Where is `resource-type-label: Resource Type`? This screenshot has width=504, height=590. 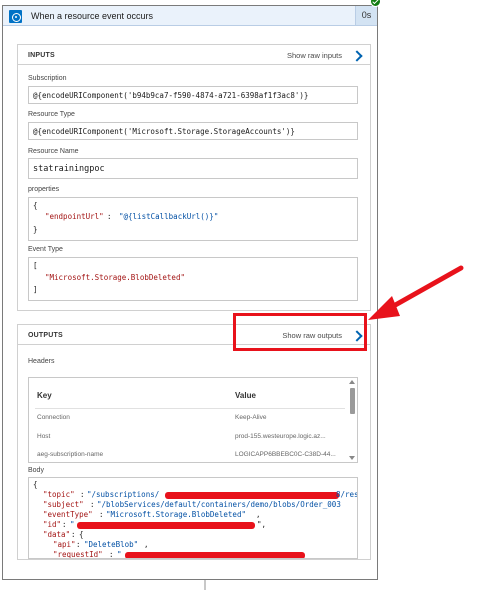
resource-type-label: Resource Type is located at coordinates (51, 114).